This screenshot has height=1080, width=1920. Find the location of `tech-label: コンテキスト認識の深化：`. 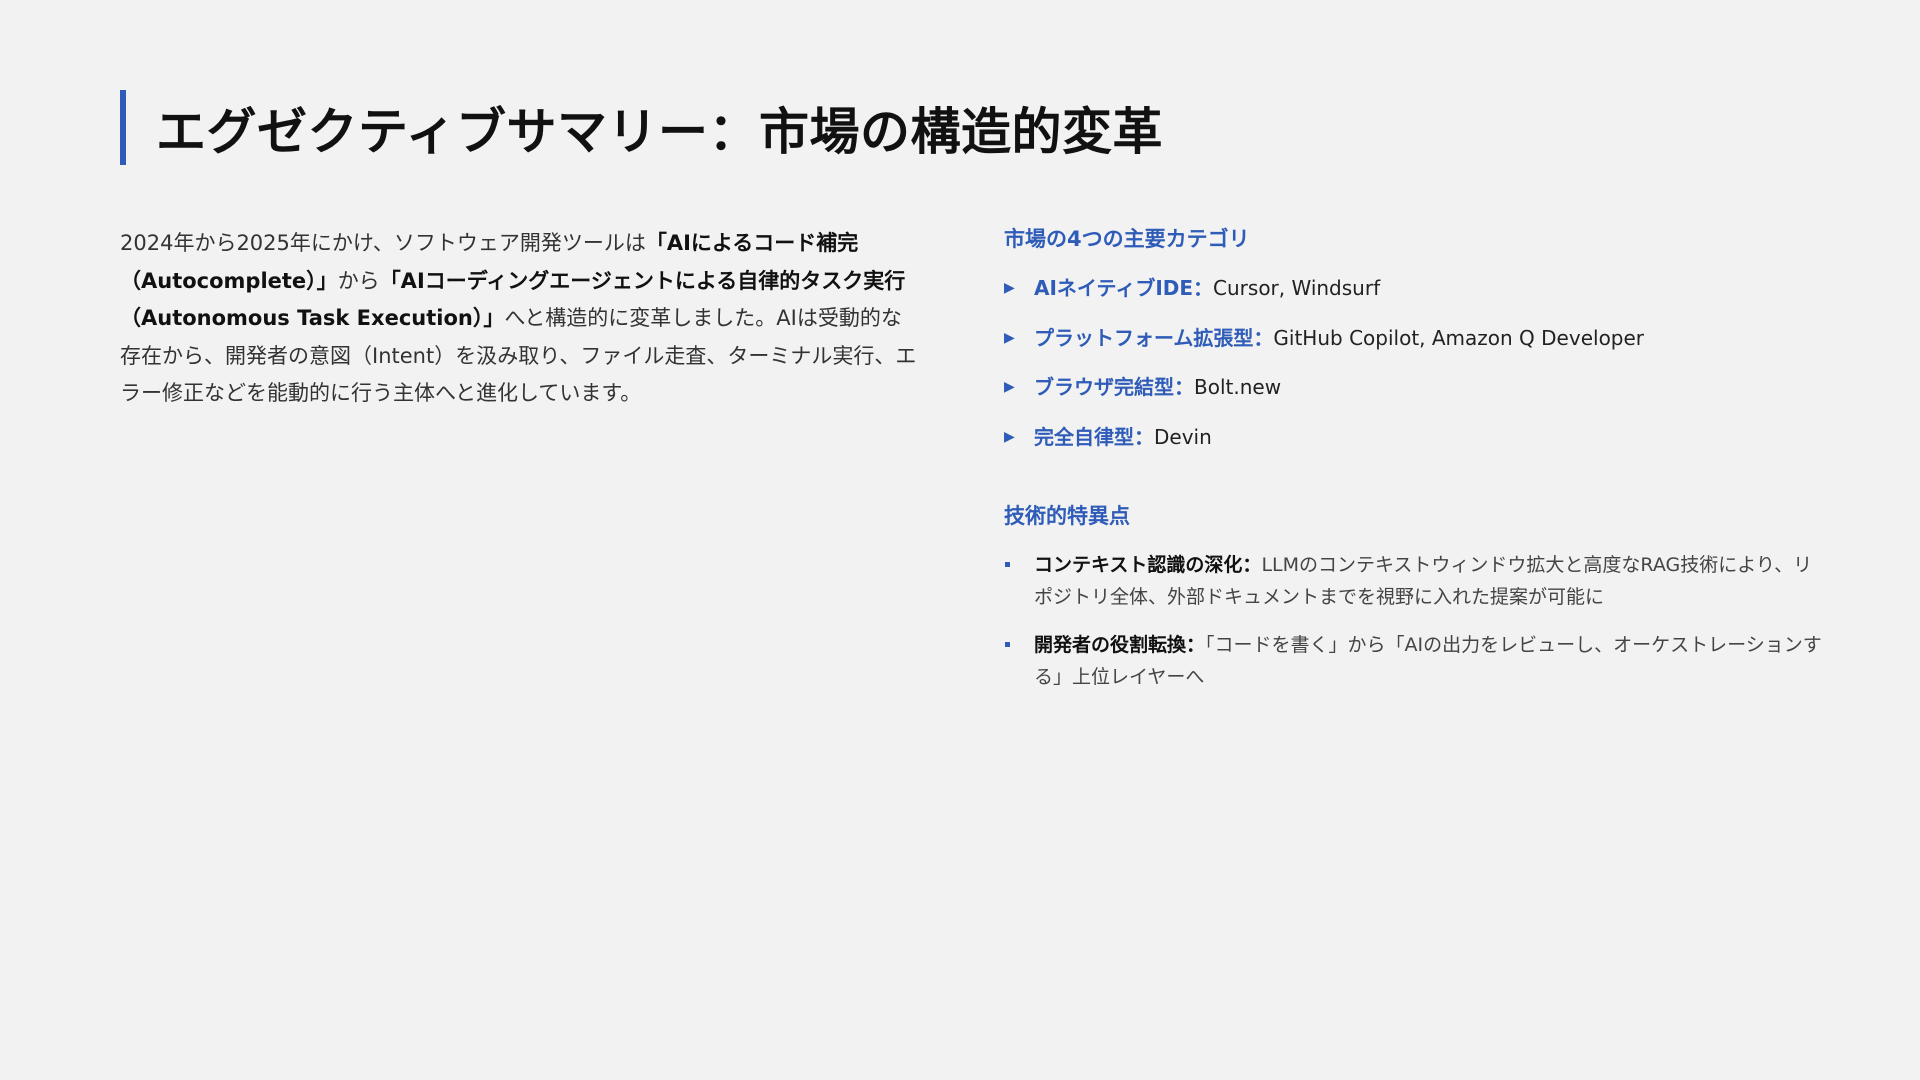

tech-label: コンテキスト認識の深化： is located at coordinates (1148, 564).